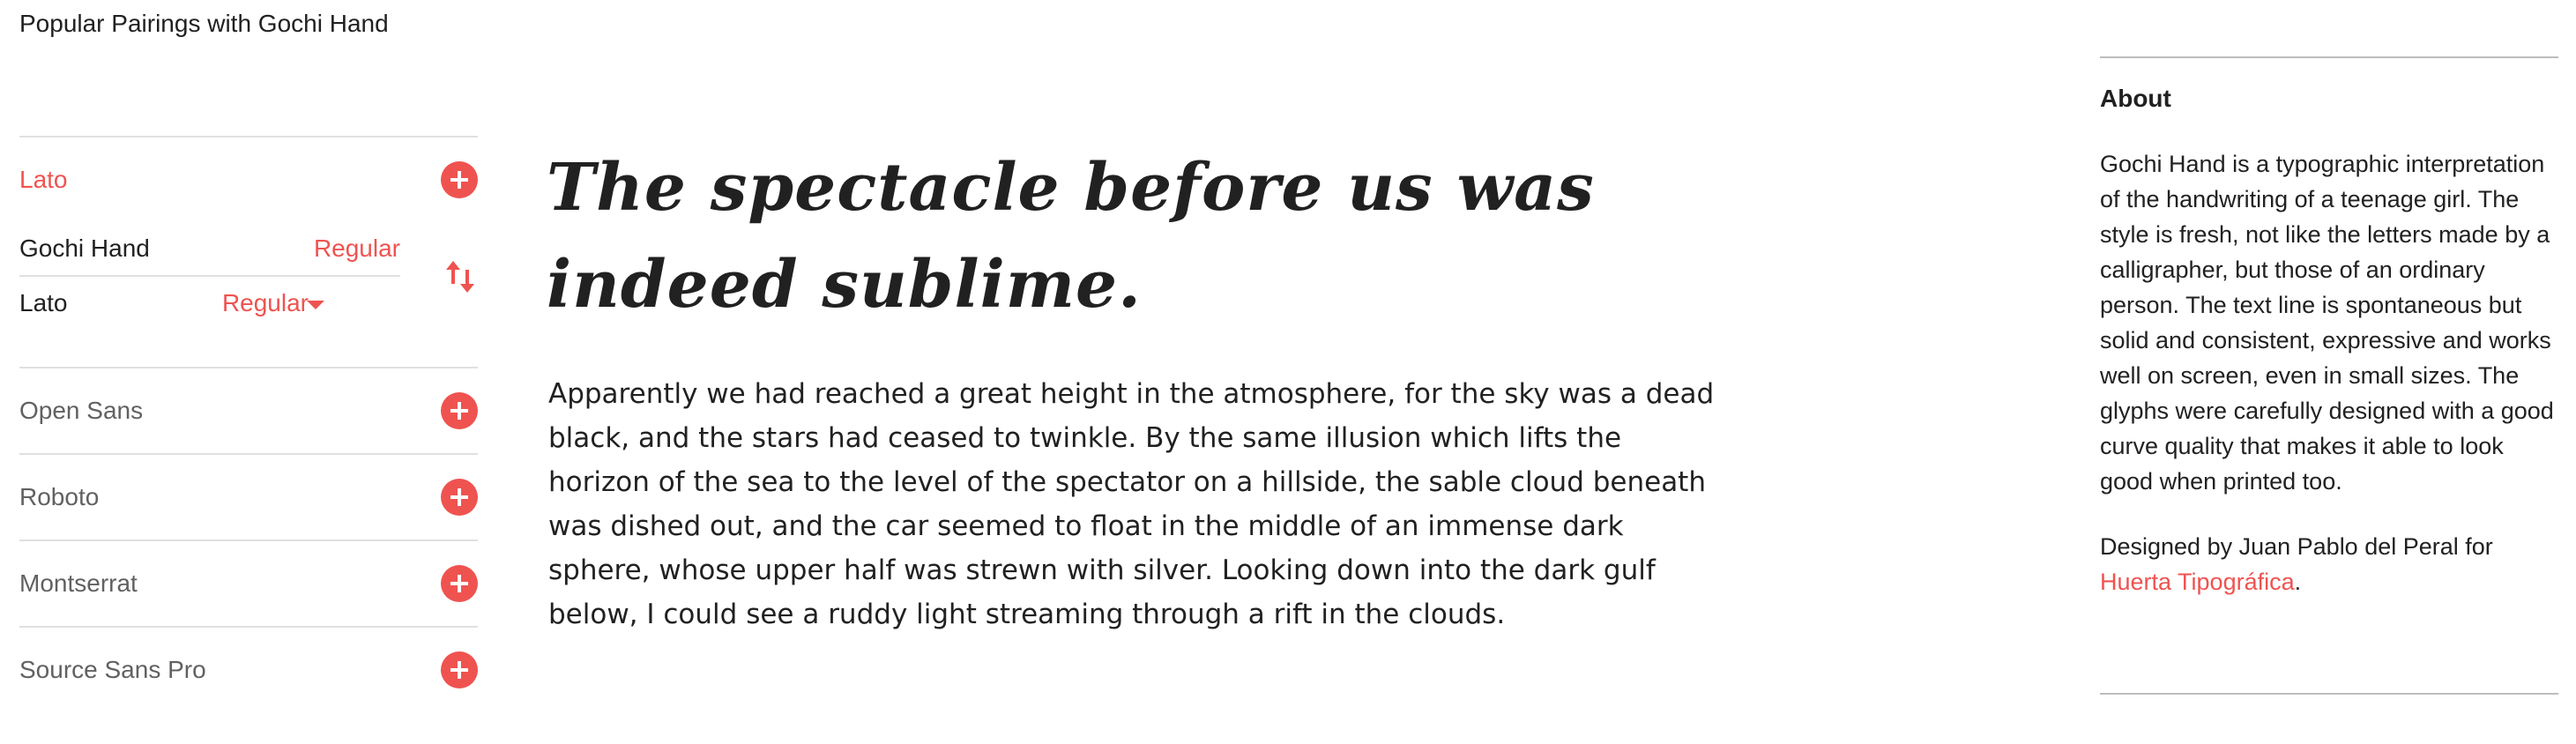 This screenshot has height=744, width=2576. What do you see at coordinates (2297, 546) in the screenshot?
I see `designer-text: Designed by Juan Pablo del Peral for` at bounding box center [2297, 546].